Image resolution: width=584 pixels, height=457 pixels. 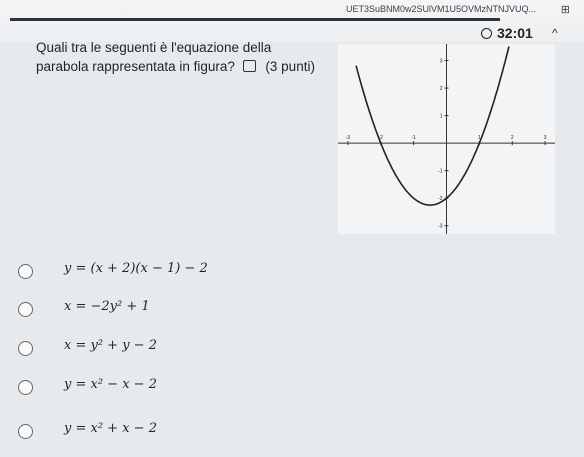 What do you see at coordinates (348, 138) in the screenshot?
I see `x-tick-label: -3` at bounding box center [348, 138].